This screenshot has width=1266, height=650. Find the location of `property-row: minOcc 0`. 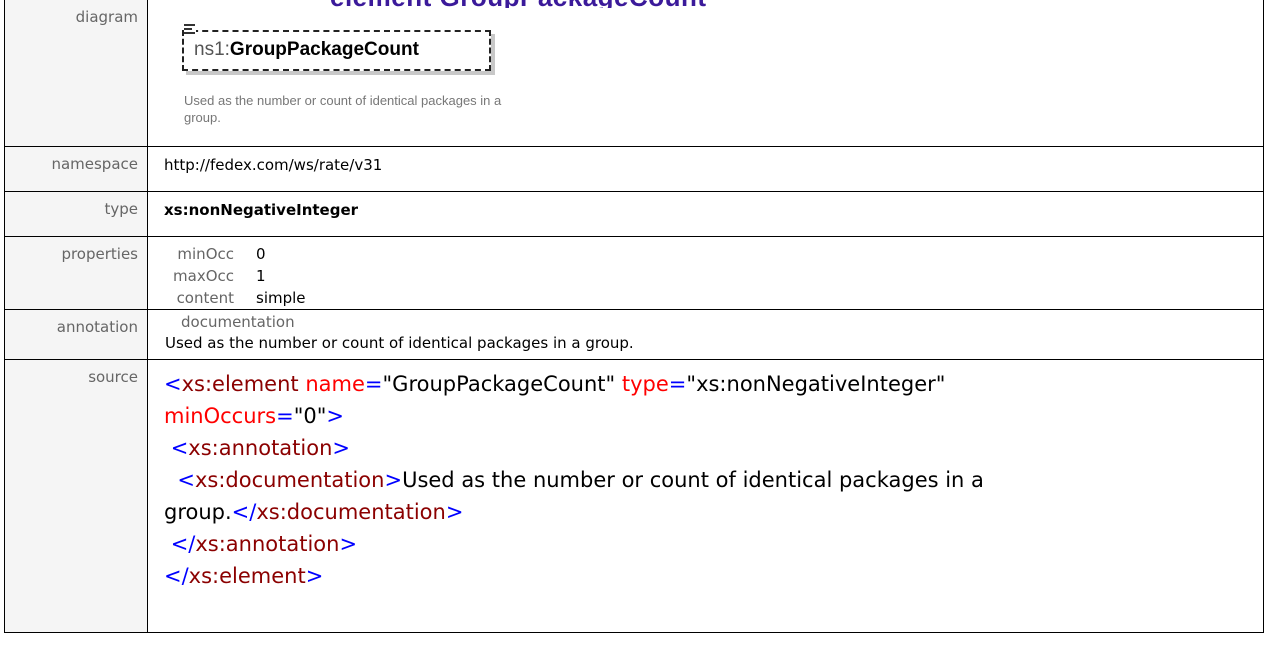

property-row: minOcc 0 is located at coordinates (227, 254).